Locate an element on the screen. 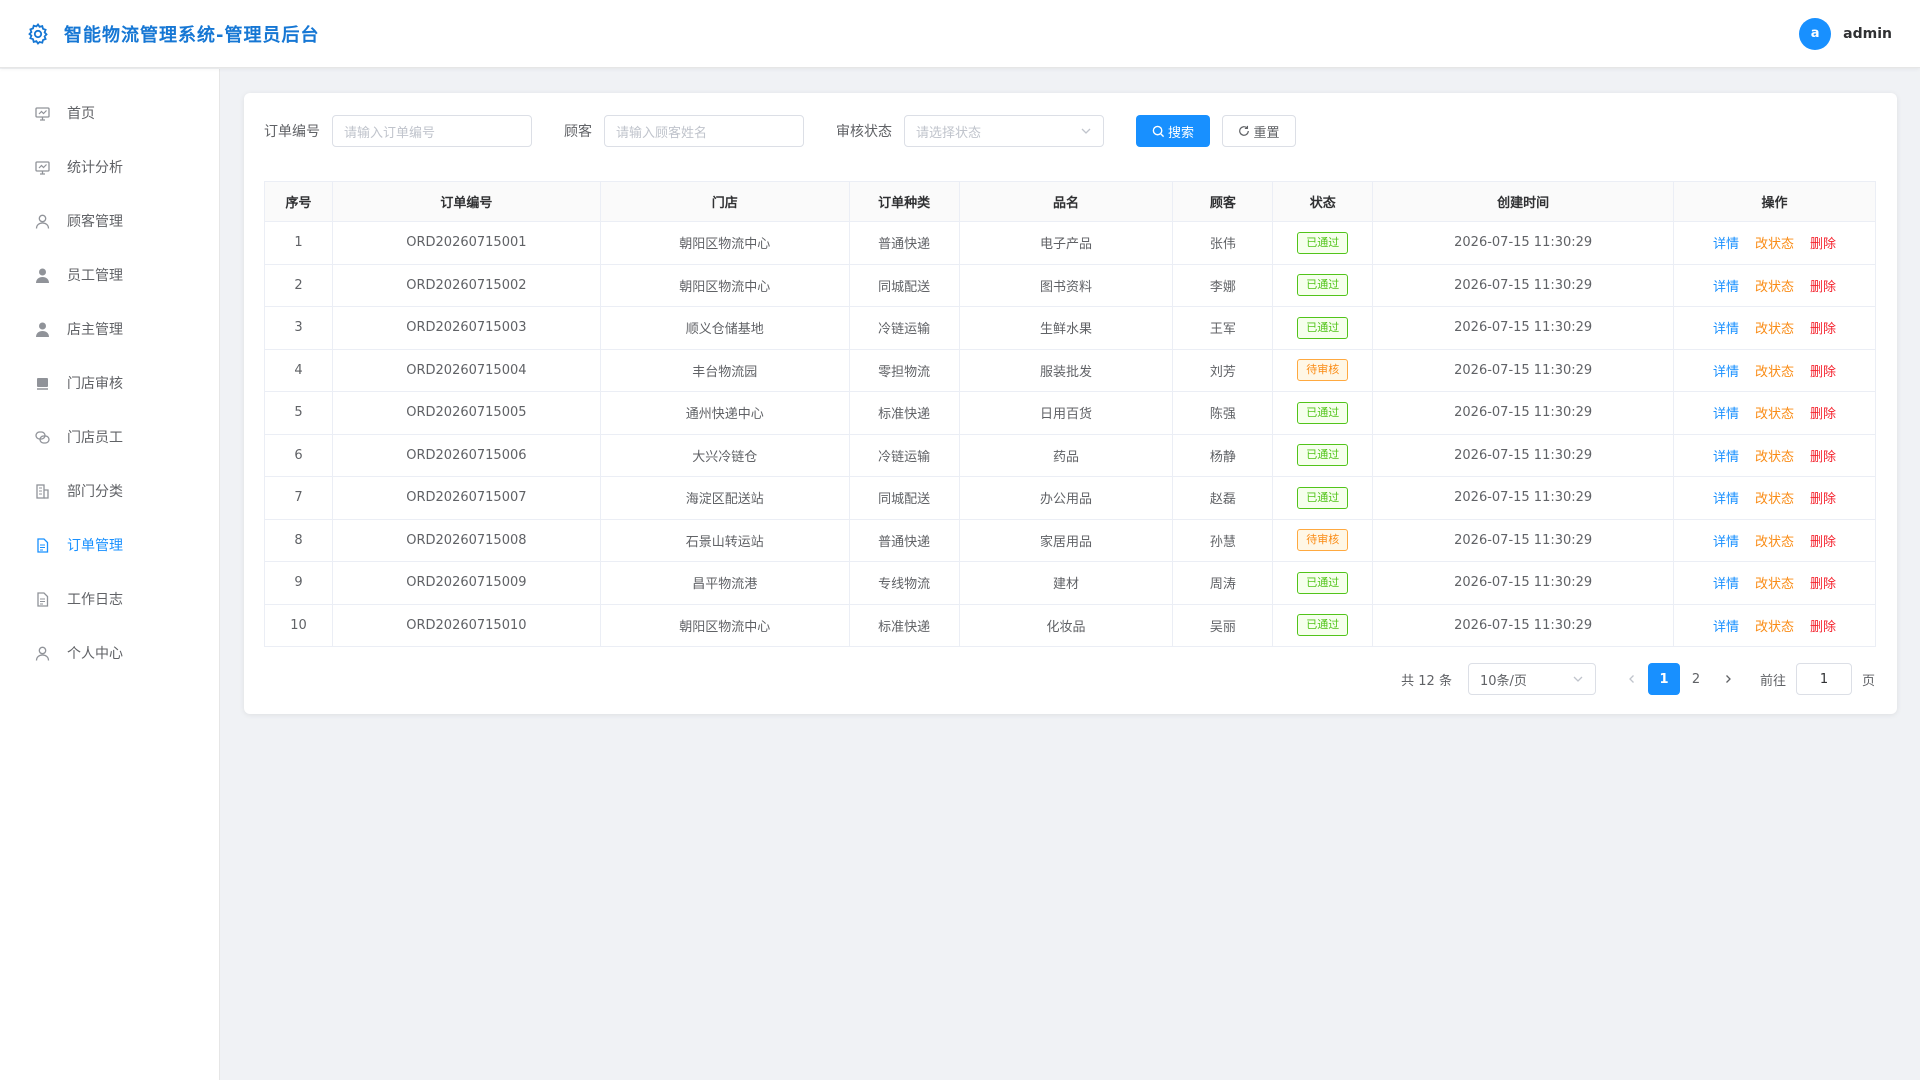 This screenshot has width=1920, height=1080. table-cell: 生鲜水果 is located at coordinates (1066, 328).